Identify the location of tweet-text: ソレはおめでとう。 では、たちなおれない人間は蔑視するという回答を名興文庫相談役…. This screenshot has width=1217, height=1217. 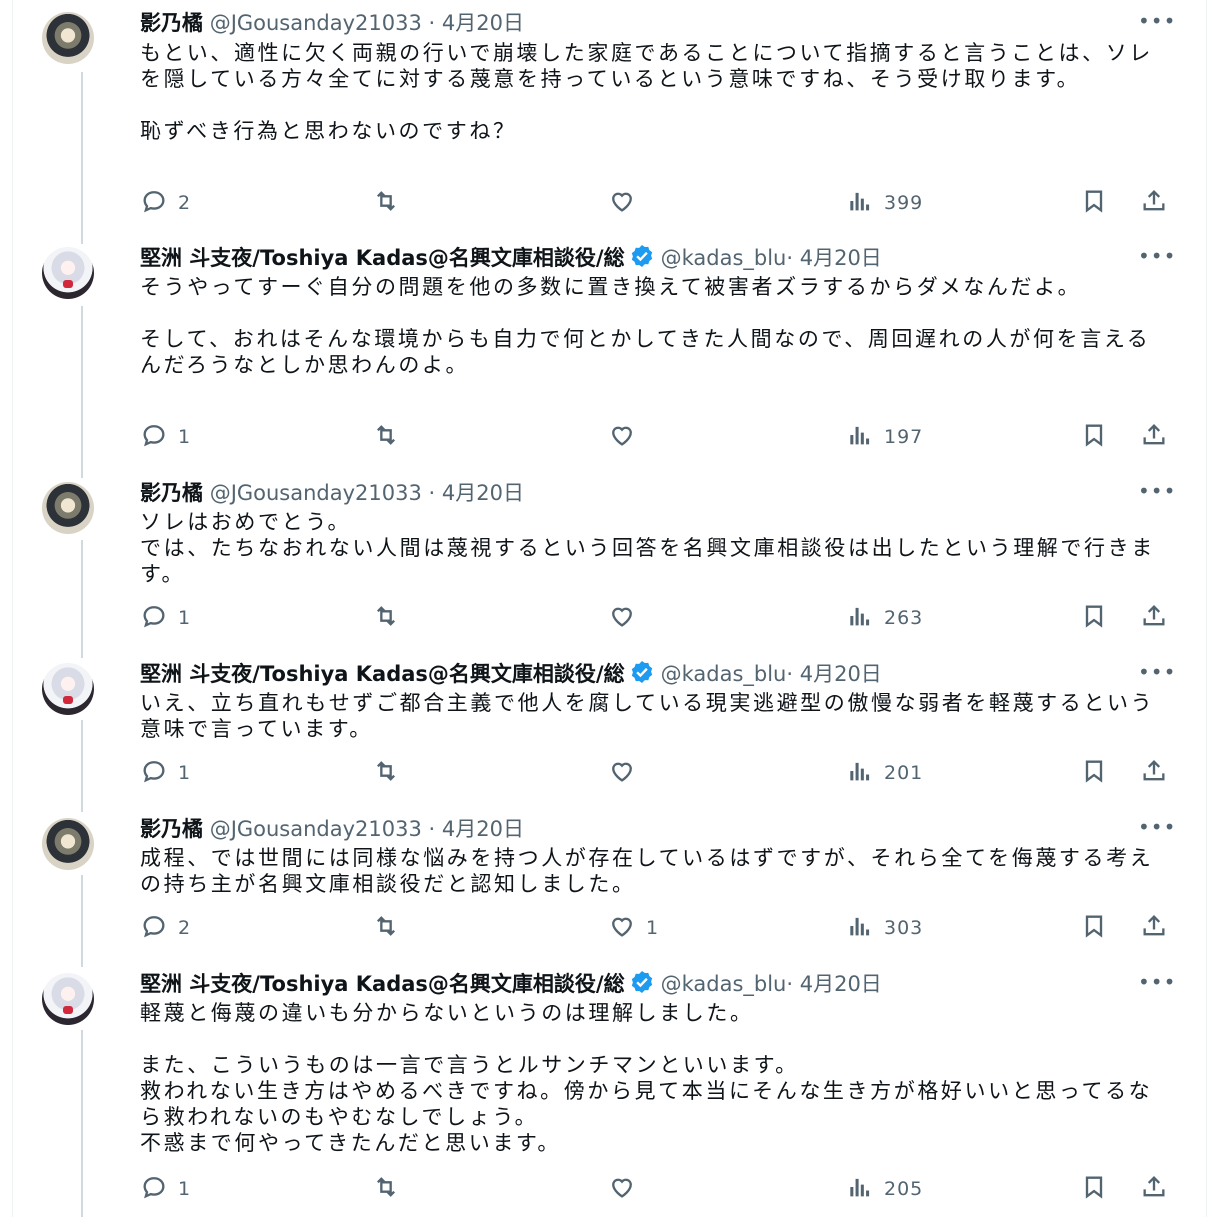
(647, 548).